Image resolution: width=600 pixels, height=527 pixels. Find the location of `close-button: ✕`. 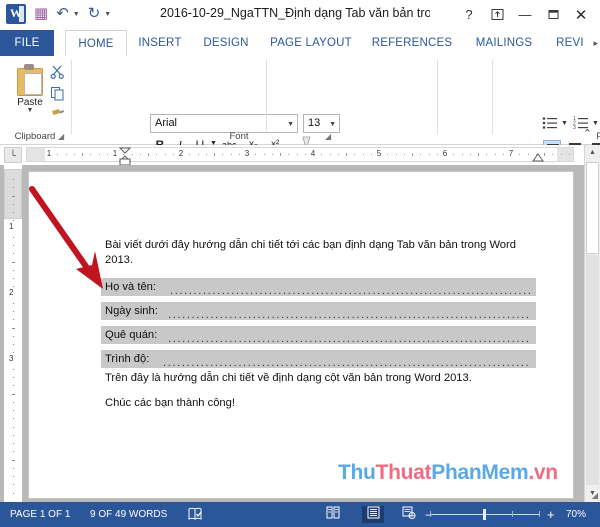

close-button: ✕ is located at coordinates (581, 14).